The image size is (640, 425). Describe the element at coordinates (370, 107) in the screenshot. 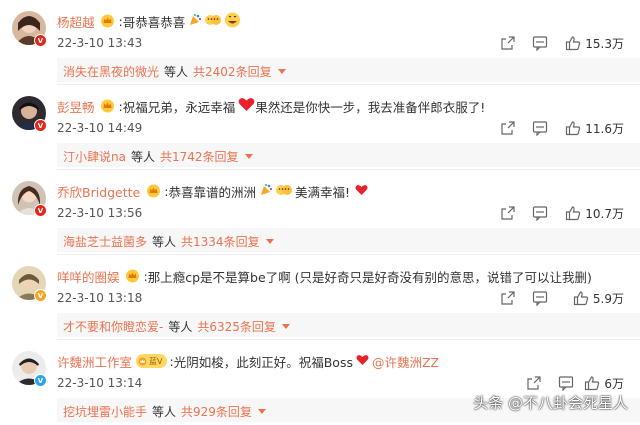

I see `comment-text: 果然还是你快一步，我去准备伴郎衣服了!` at that location.